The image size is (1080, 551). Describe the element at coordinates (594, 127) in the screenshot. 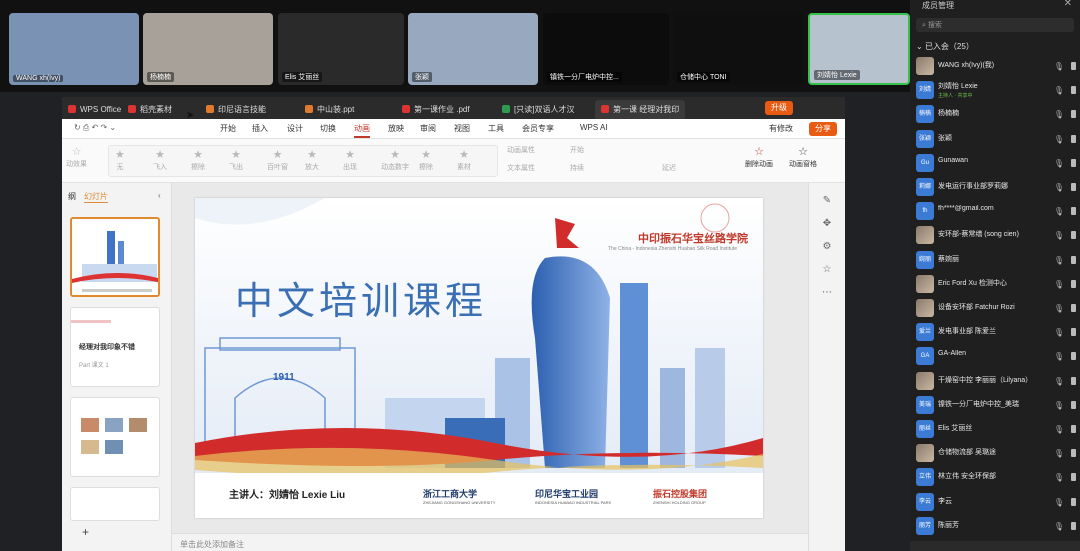

I see `menu-item: WPS AI` at that location.